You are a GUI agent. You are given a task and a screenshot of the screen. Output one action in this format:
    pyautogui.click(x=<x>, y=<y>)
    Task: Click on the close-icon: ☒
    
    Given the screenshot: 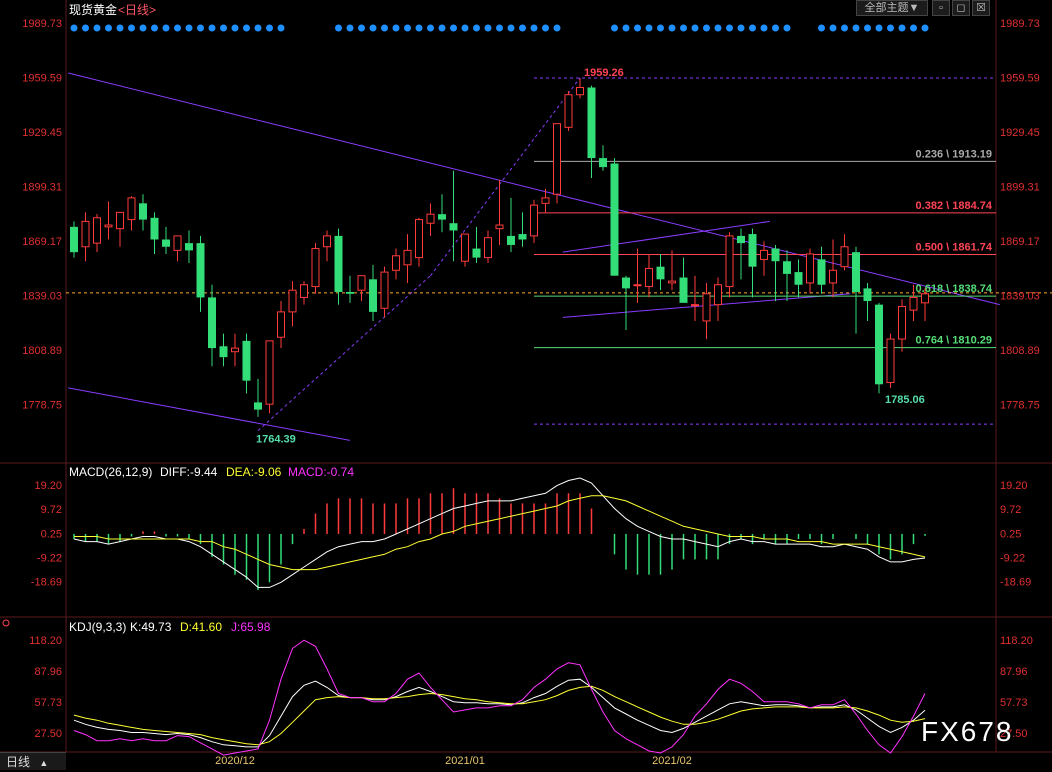 What is the action you would take?
    pyautogui.click(x=981, y=8)
    